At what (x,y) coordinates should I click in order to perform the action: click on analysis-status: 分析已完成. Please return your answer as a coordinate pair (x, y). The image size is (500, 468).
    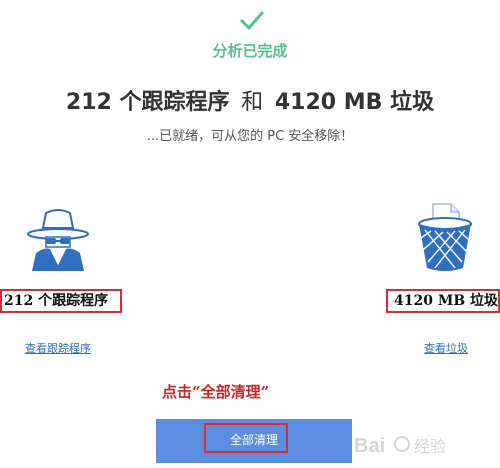
    Looking at the image, I should click on (250, 51).